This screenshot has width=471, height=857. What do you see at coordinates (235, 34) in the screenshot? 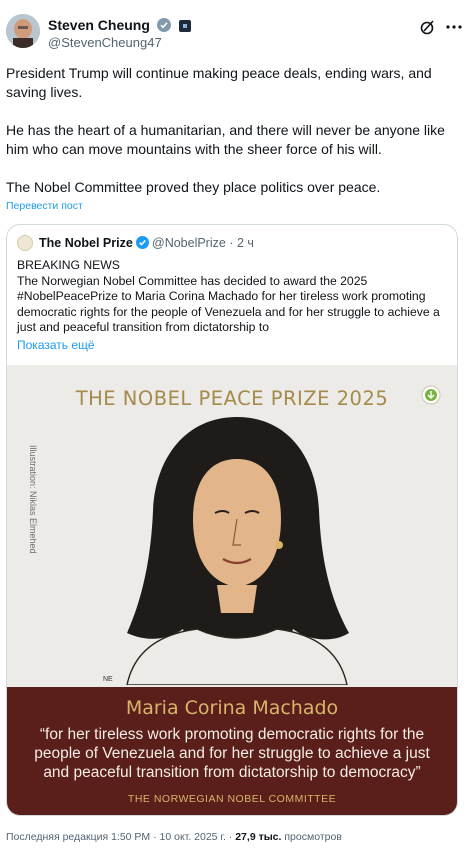
I see `post-header: Steven Cheung @StevenCheung47` at bounding box center [235, 34].